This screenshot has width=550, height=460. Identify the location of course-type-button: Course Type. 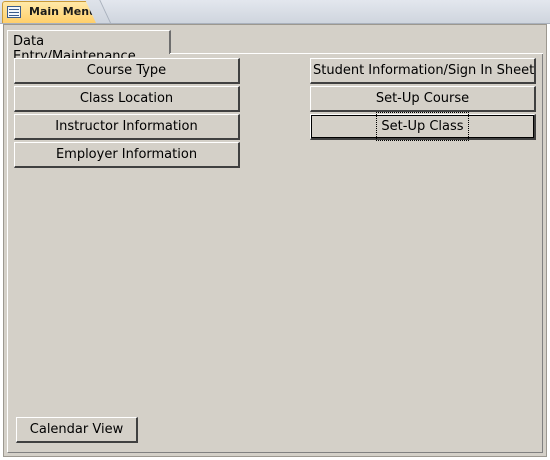
(127, 71).